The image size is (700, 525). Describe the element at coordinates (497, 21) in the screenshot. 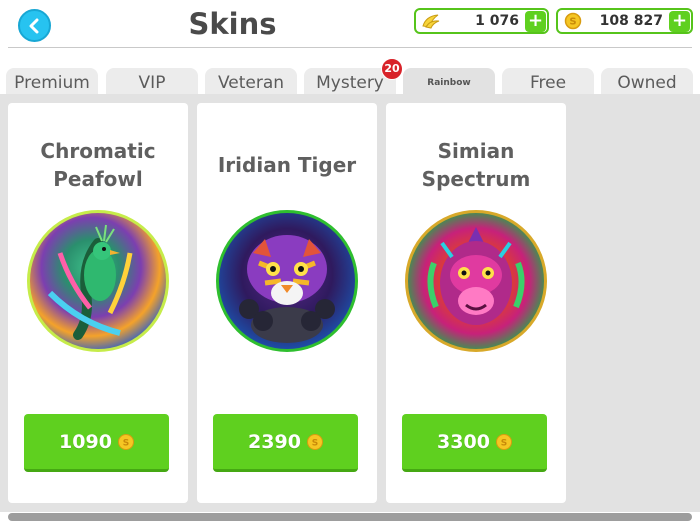

I see `banana-amount: 1 076` at that location.